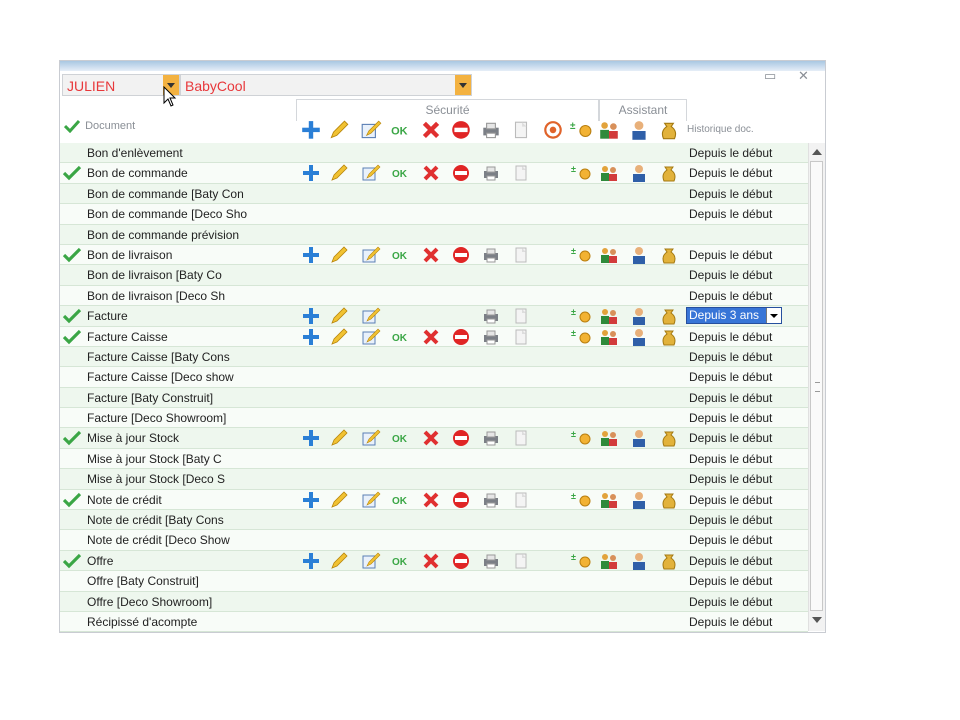  I want to click on table-row: Récipissé d'acompte Depuis le début, so click(434, 622).